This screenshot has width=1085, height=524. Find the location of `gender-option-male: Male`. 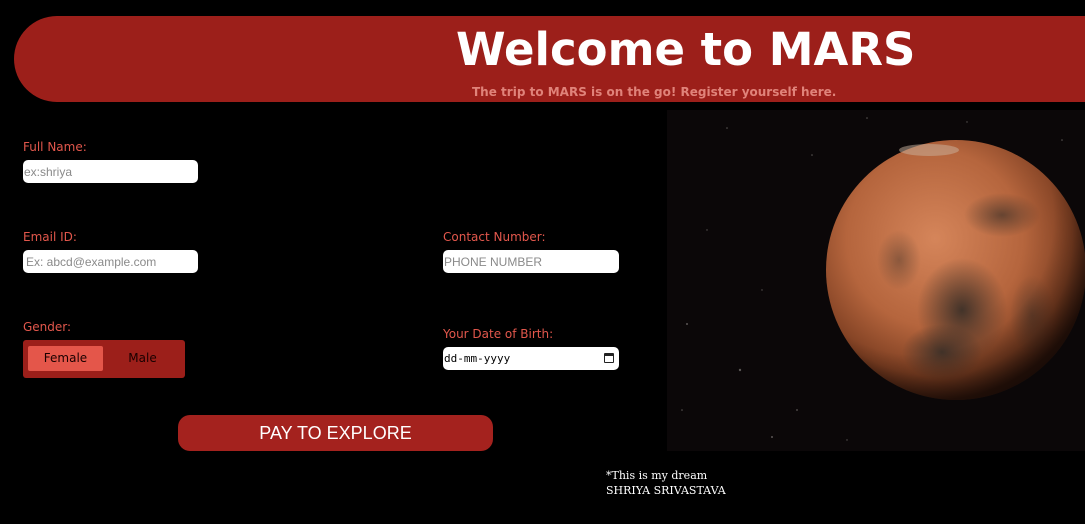

gender-option-male: Male is located at coordinates (142, 358).